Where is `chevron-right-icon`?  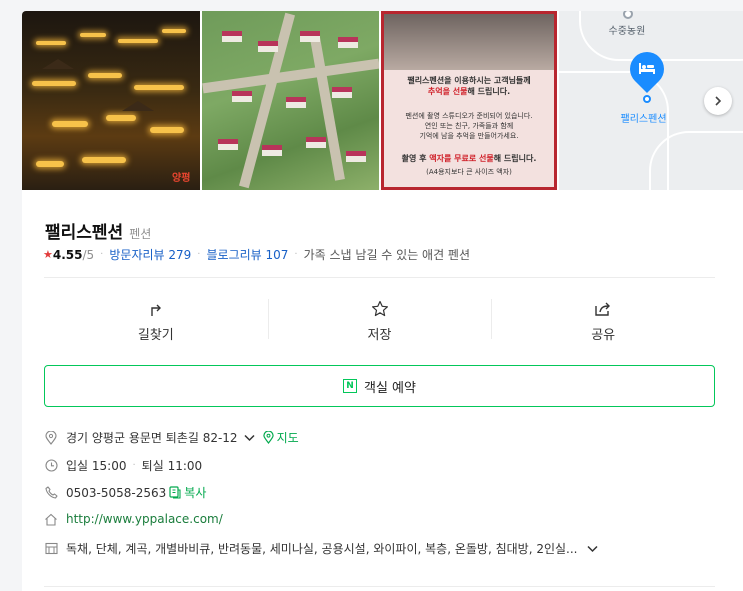
chevron-right-icon is located at coordinates (717, 101).